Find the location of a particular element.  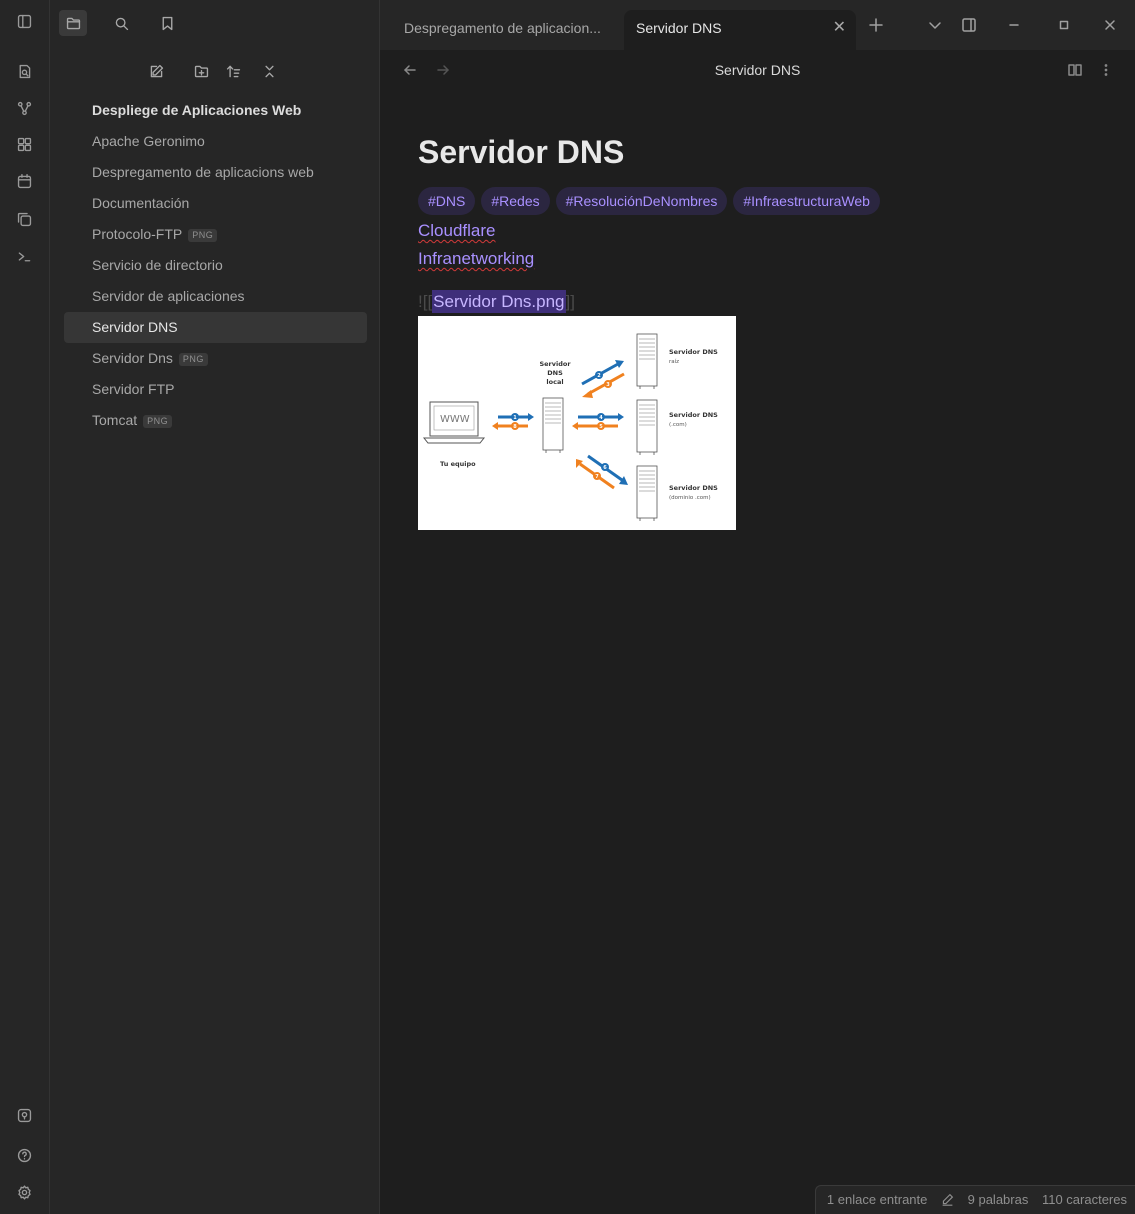

file-item-label: Despregamento de aplicacions web is located at coordinates (203, 172).